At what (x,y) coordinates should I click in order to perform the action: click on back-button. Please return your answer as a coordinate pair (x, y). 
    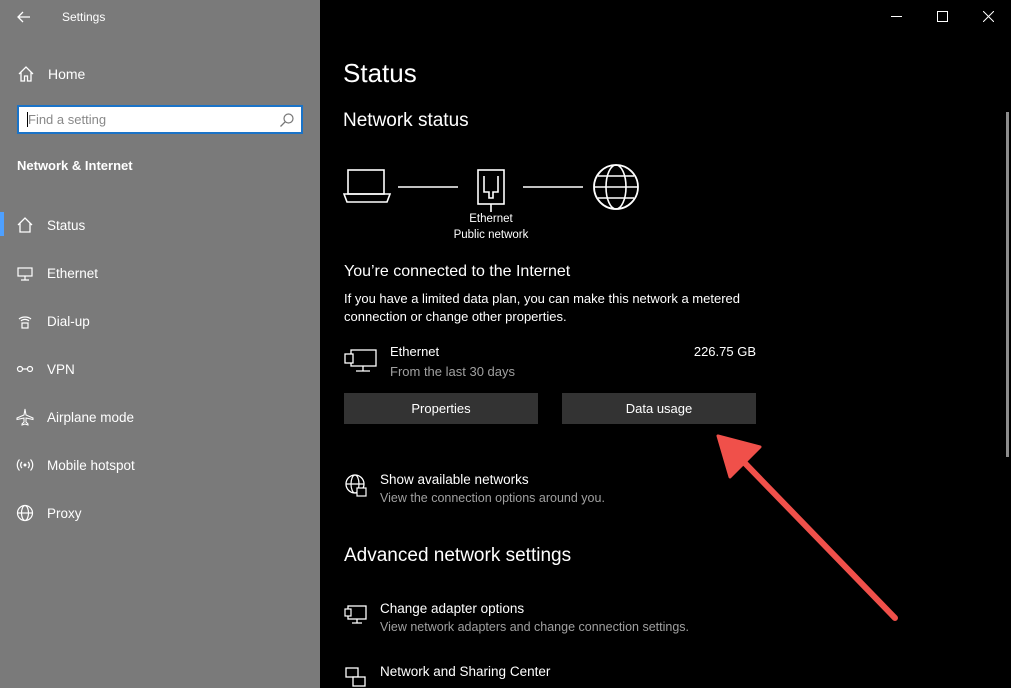
    Looking at the image, I should click on (24, 17).